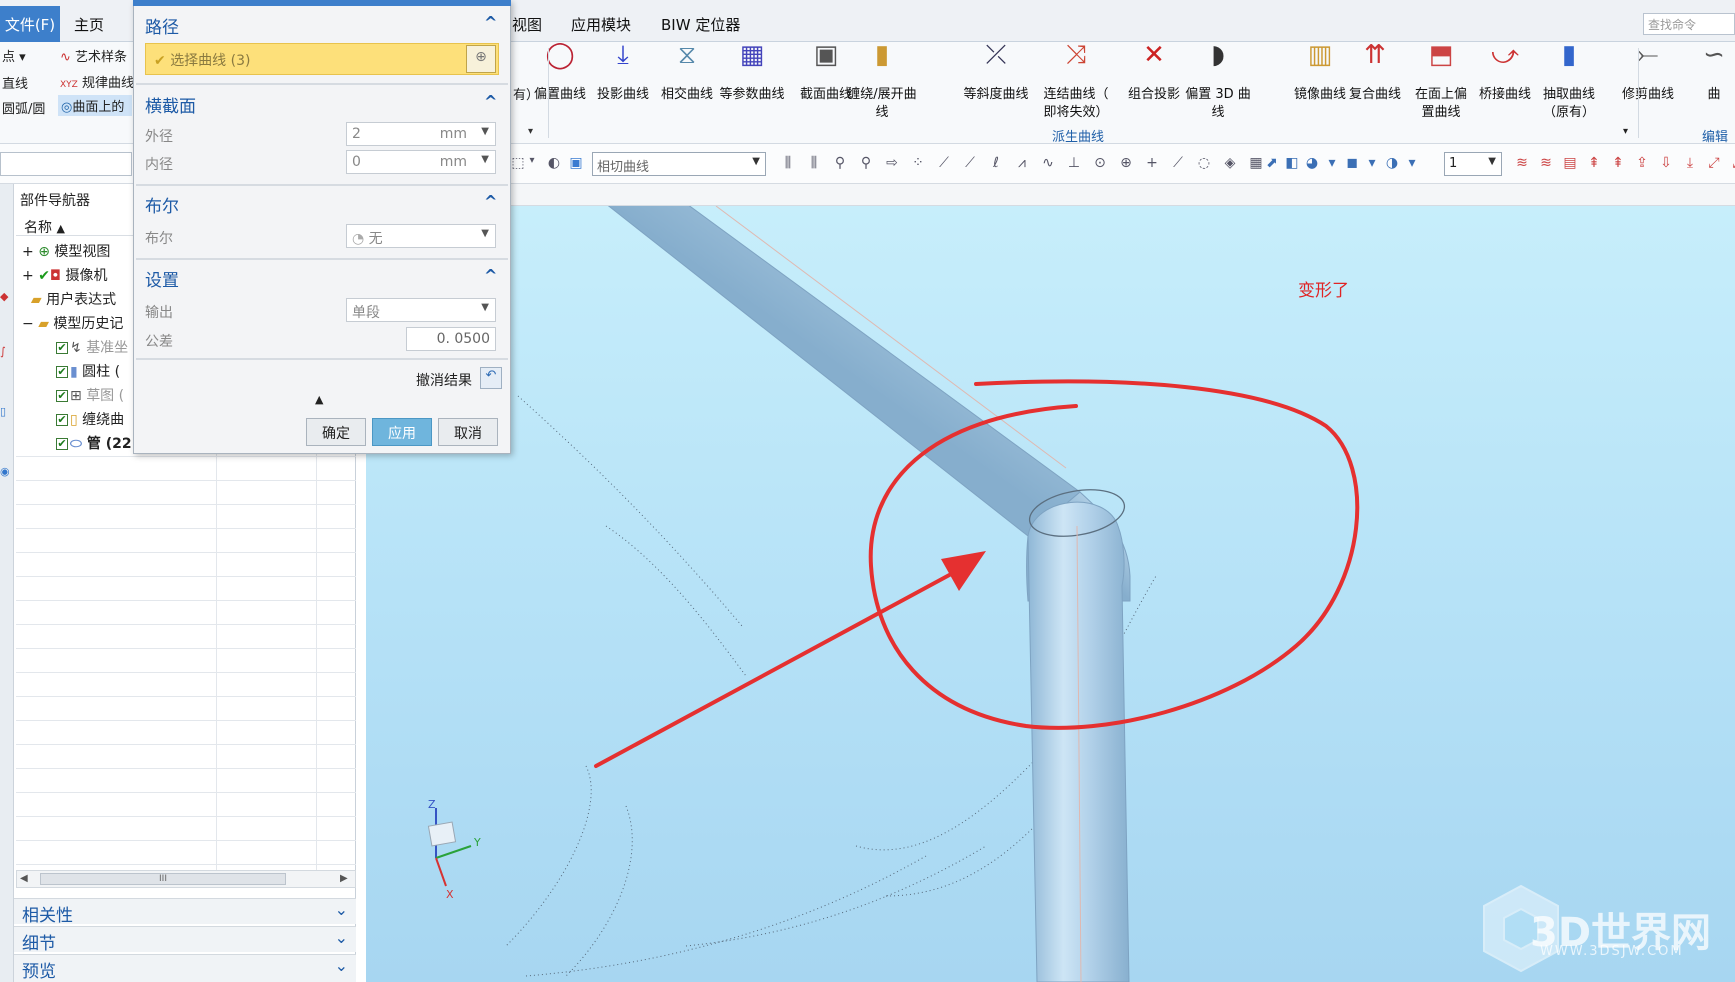 The image size is (1735, 982). What do you see at coordinates (1642, 164) in the screenshot?
I see `selection-tool-icon: ⇪` at bounding box center [1642, 164].